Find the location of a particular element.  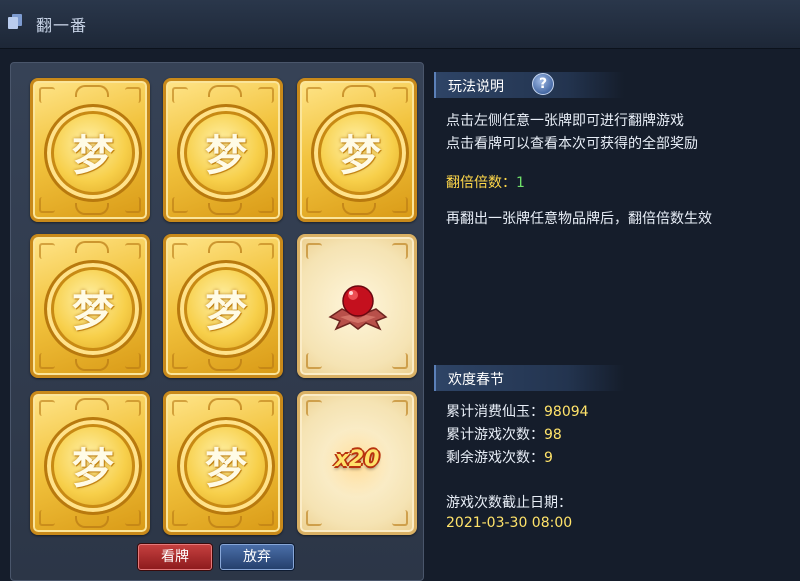

rules-line-1: 点击左侧任意一张牌即可进行翻牌游戏 is located at coordinates (565, 121).